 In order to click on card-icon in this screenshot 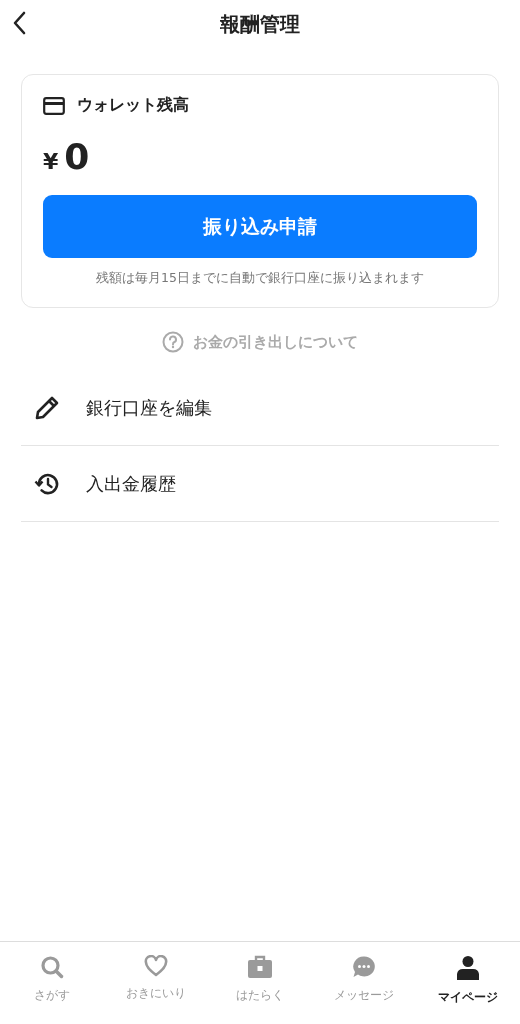, I will do `click(54, 105)`.